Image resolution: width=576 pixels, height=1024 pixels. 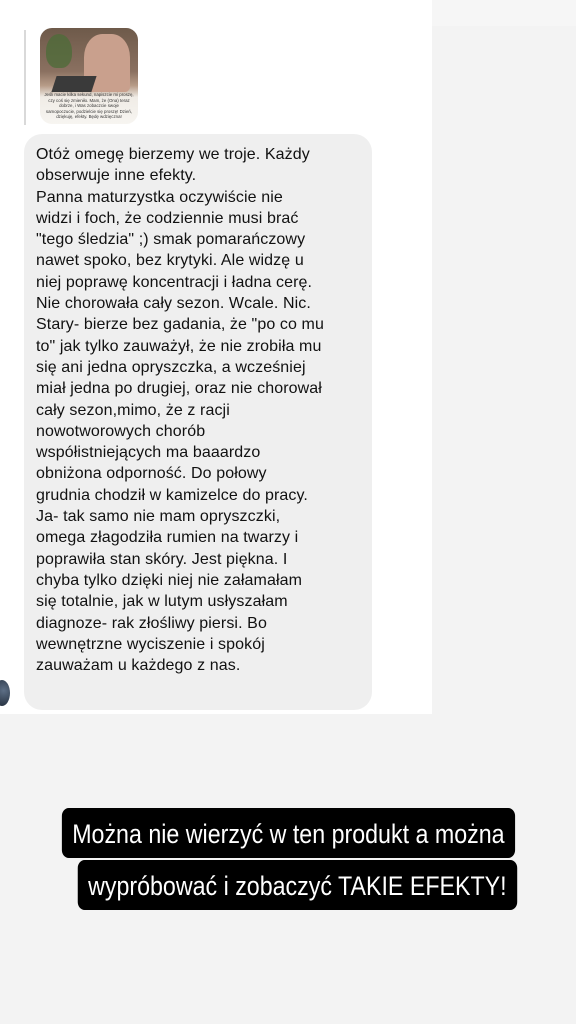 What do you see at coordinates (59, 51) in the screenshot?
I see `plant-image-element` at bounding box center [59, 51].